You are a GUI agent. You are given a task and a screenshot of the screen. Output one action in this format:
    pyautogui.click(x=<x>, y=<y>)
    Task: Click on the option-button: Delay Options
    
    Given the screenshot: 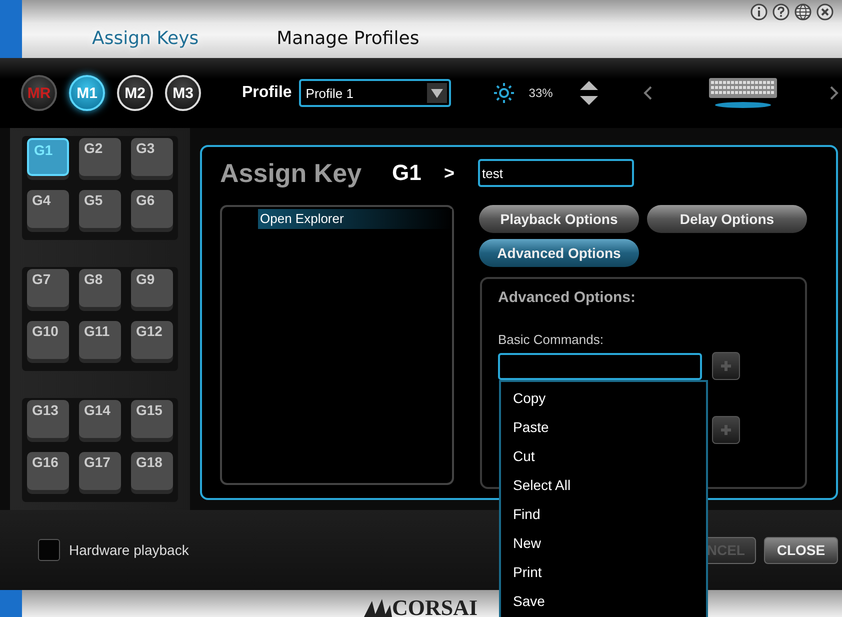 What is the action you would take?
    pyautogui.click(x=727, y=219)
    